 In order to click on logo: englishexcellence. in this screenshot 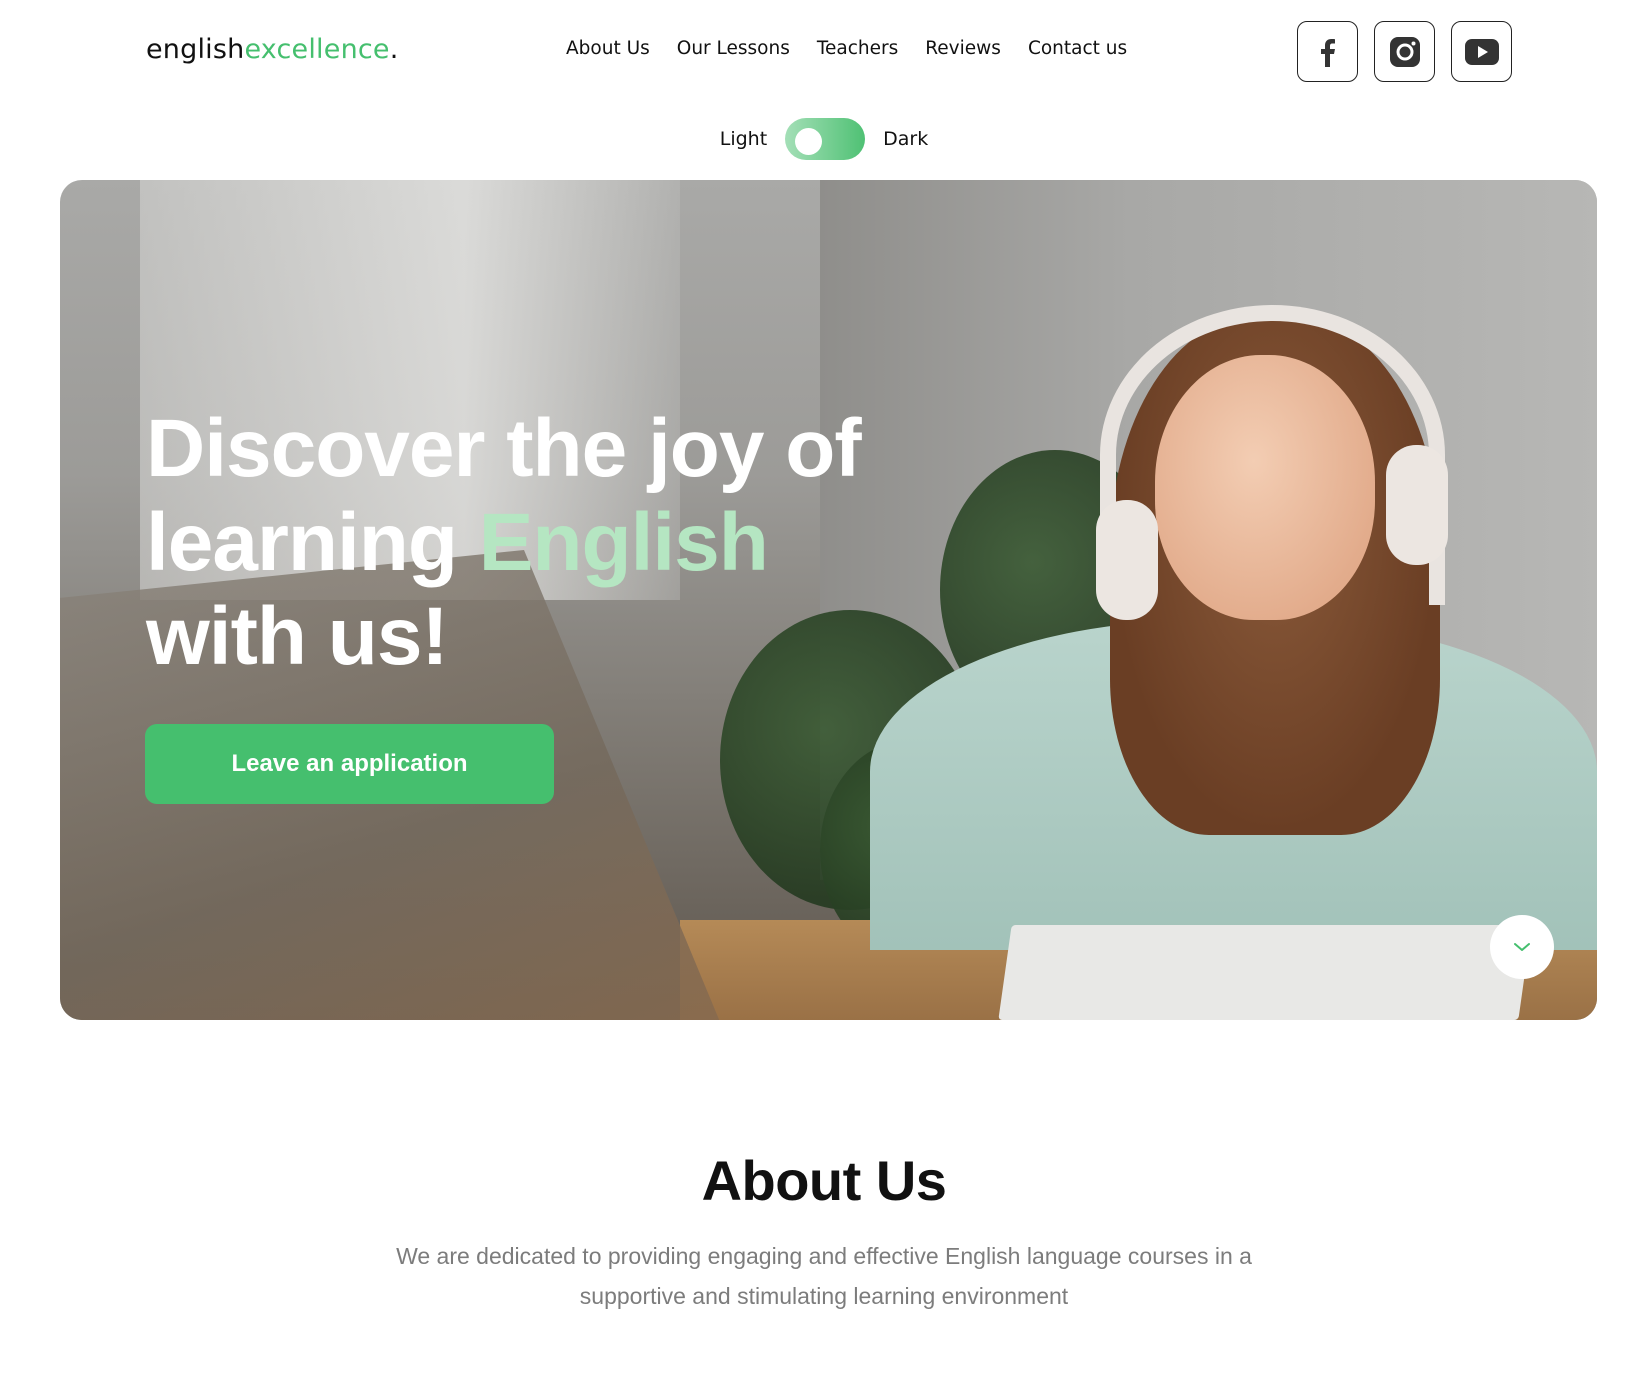, I will do `click(272, 49)`.